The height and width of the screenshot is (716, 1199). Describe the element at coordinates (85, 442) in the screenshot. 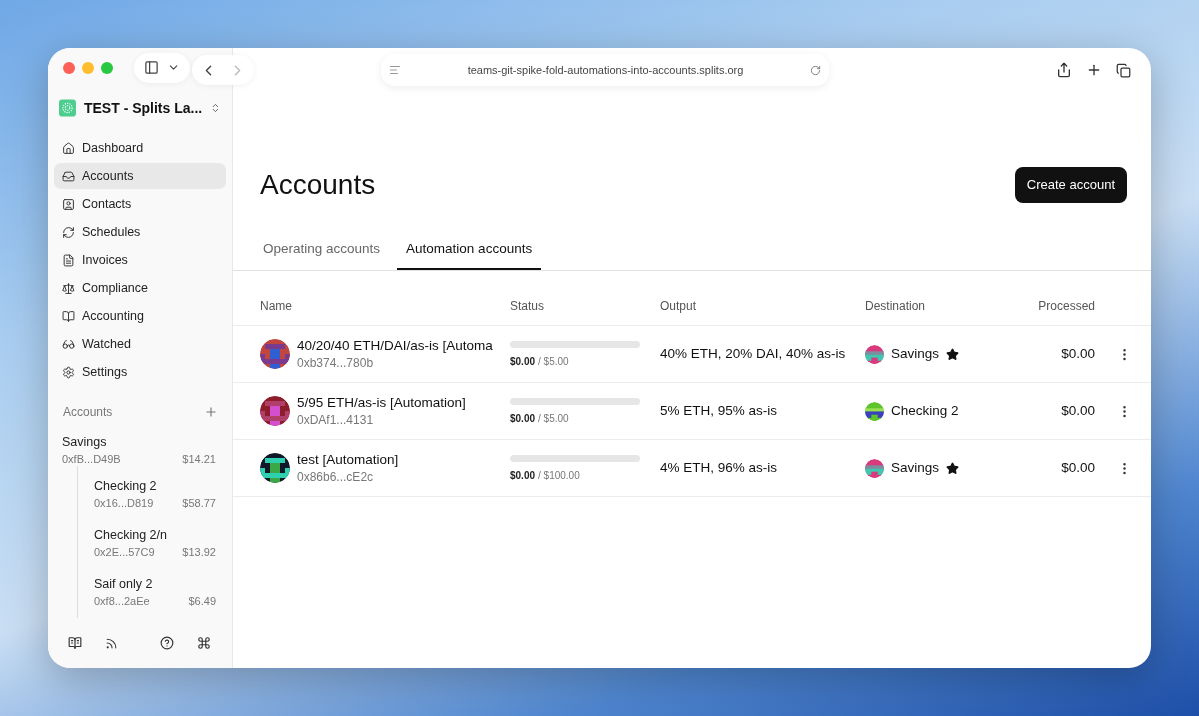

I see `account-name: Savings` at that location.